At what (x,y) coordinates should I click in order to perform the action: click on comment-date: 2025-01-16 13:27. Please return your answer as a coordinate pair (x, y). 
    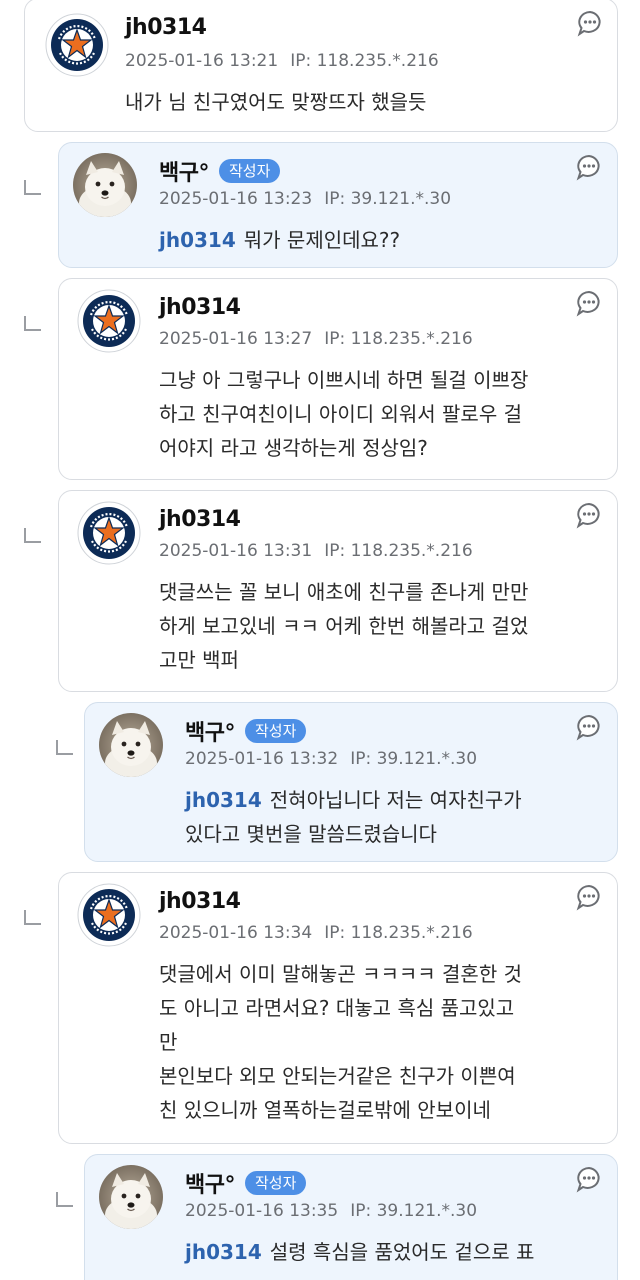
    Looking at the image, I should click on (236, 339).